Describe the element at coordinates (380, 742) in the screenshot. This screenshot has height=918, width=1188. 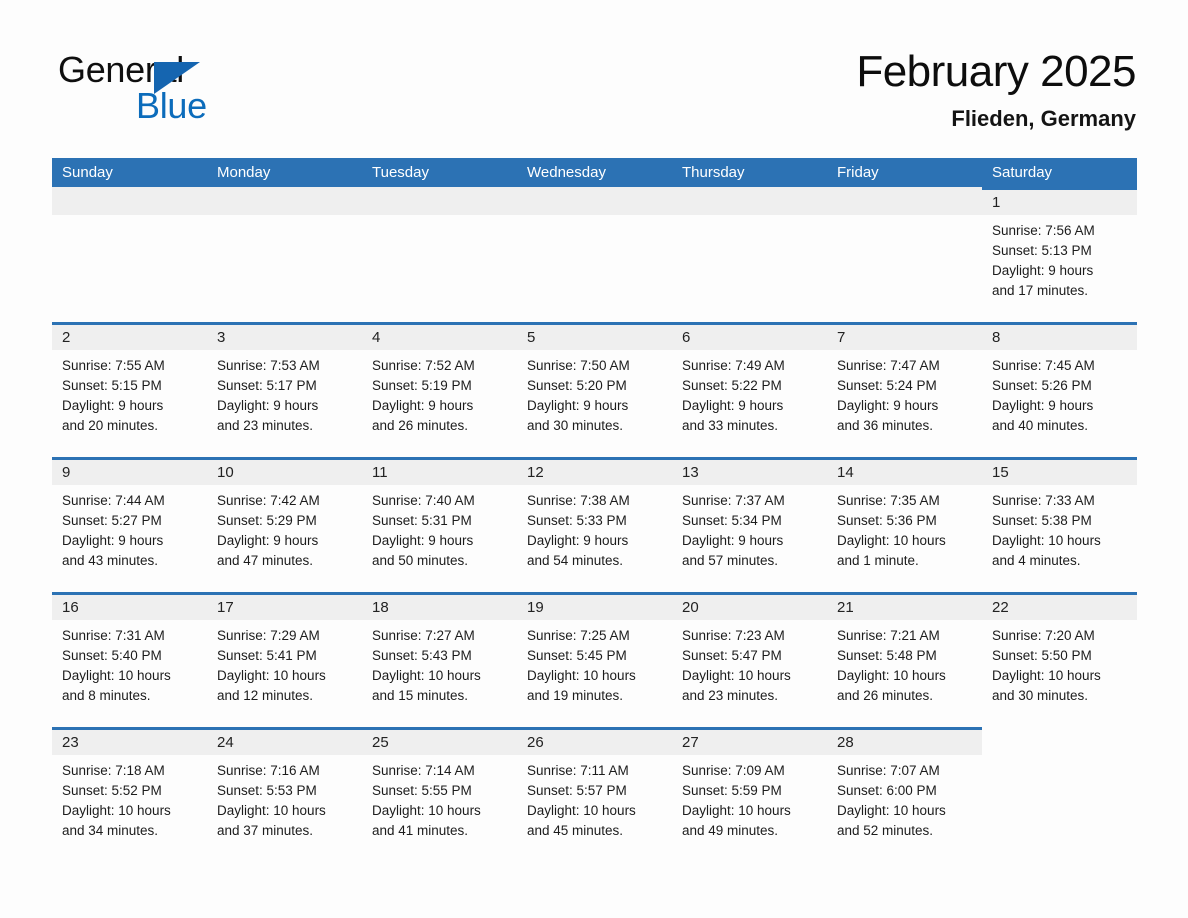
I see `day-number: 25` at that location.